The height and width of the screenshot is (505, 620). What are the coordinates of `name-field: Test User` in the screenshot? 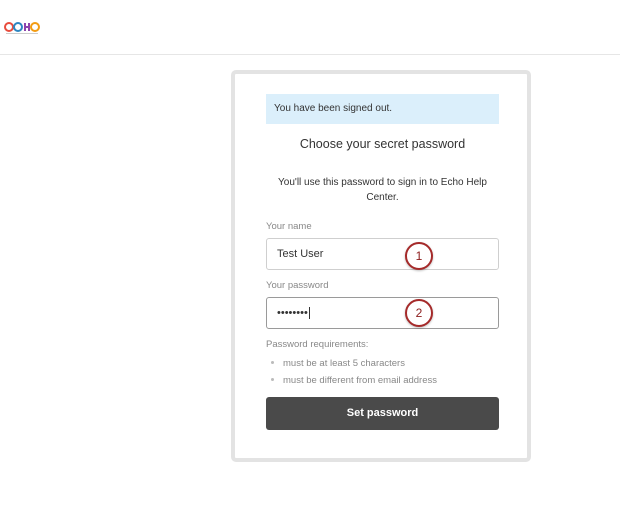 It's located at (382, 254).